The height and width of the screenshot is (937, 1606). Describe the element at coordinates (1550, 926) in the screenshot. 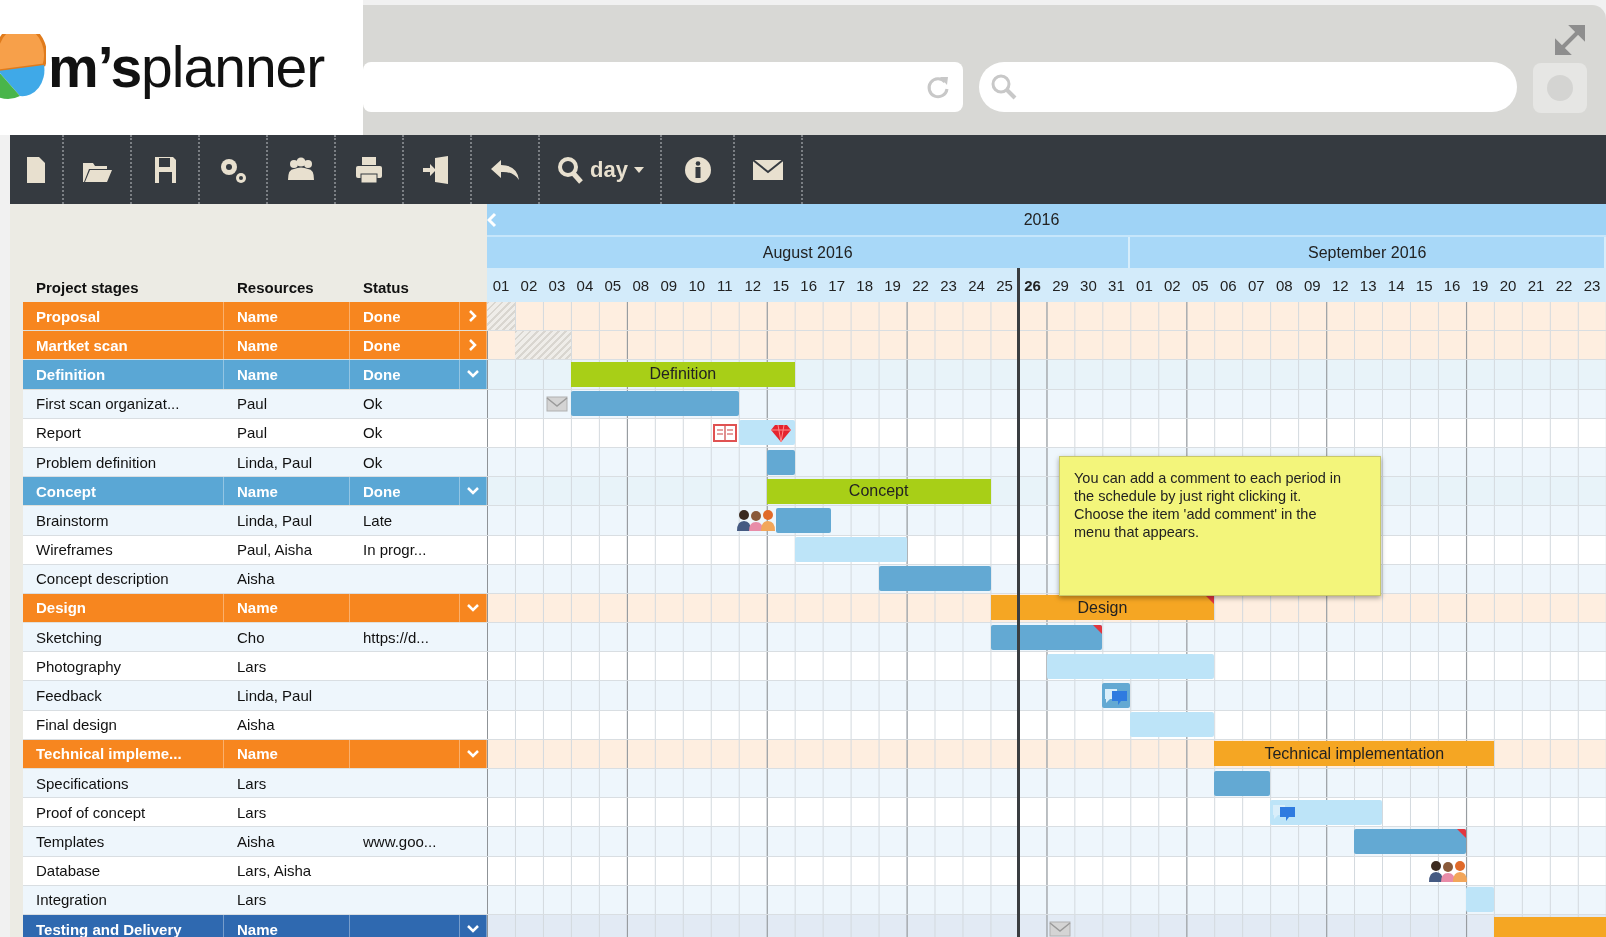

I see `stage-bar` at that location.